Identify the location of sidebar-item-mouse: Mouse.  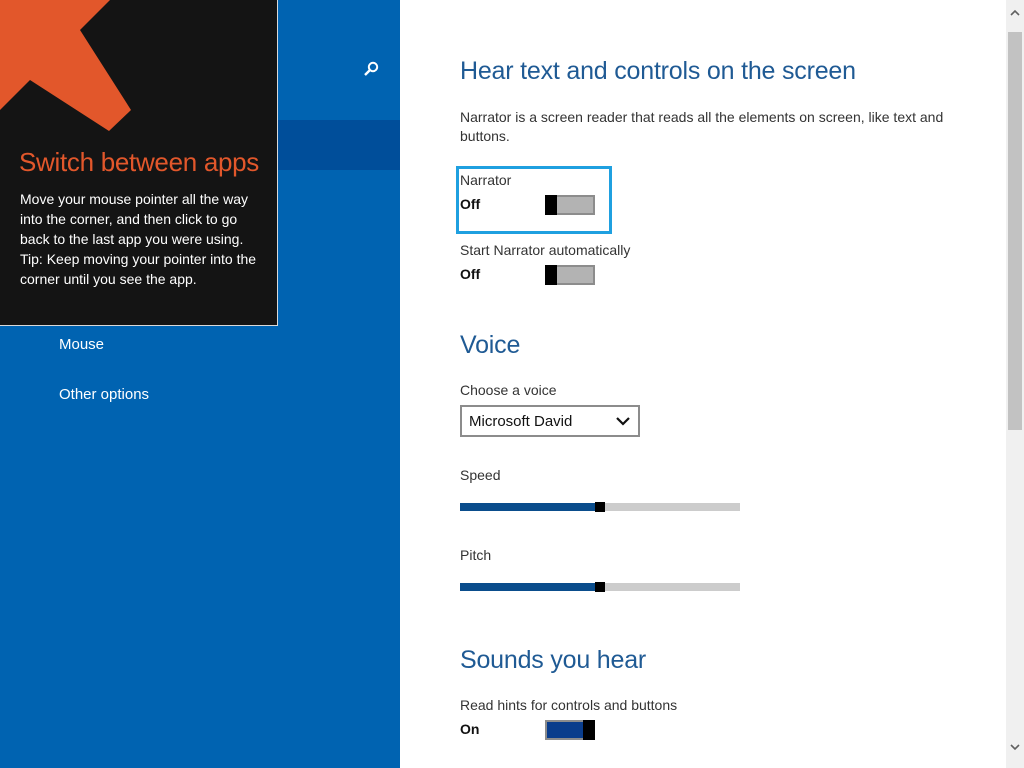
(81, 344).